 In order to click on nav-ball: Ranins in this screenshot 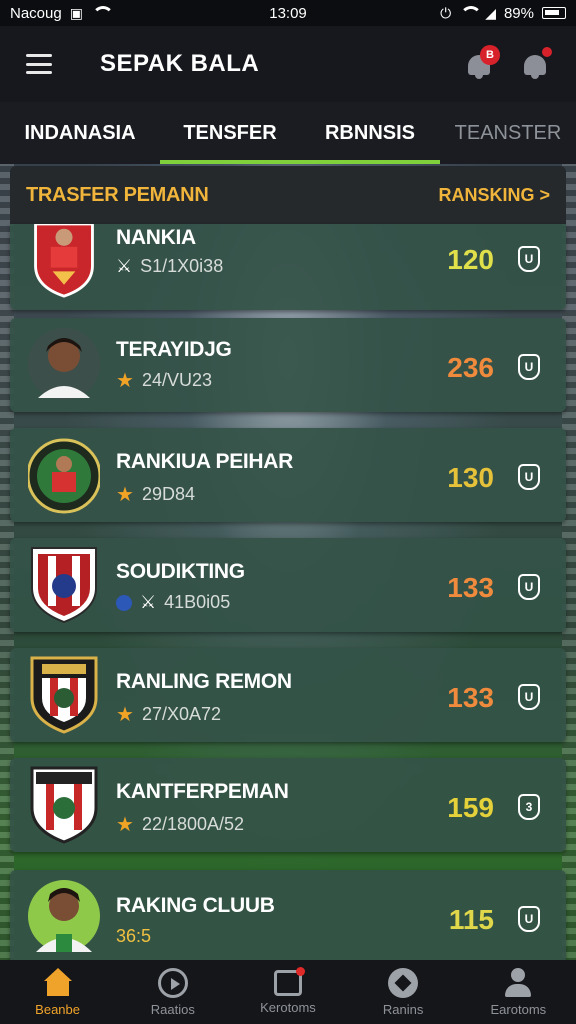, I will do `click(403, 992)`.